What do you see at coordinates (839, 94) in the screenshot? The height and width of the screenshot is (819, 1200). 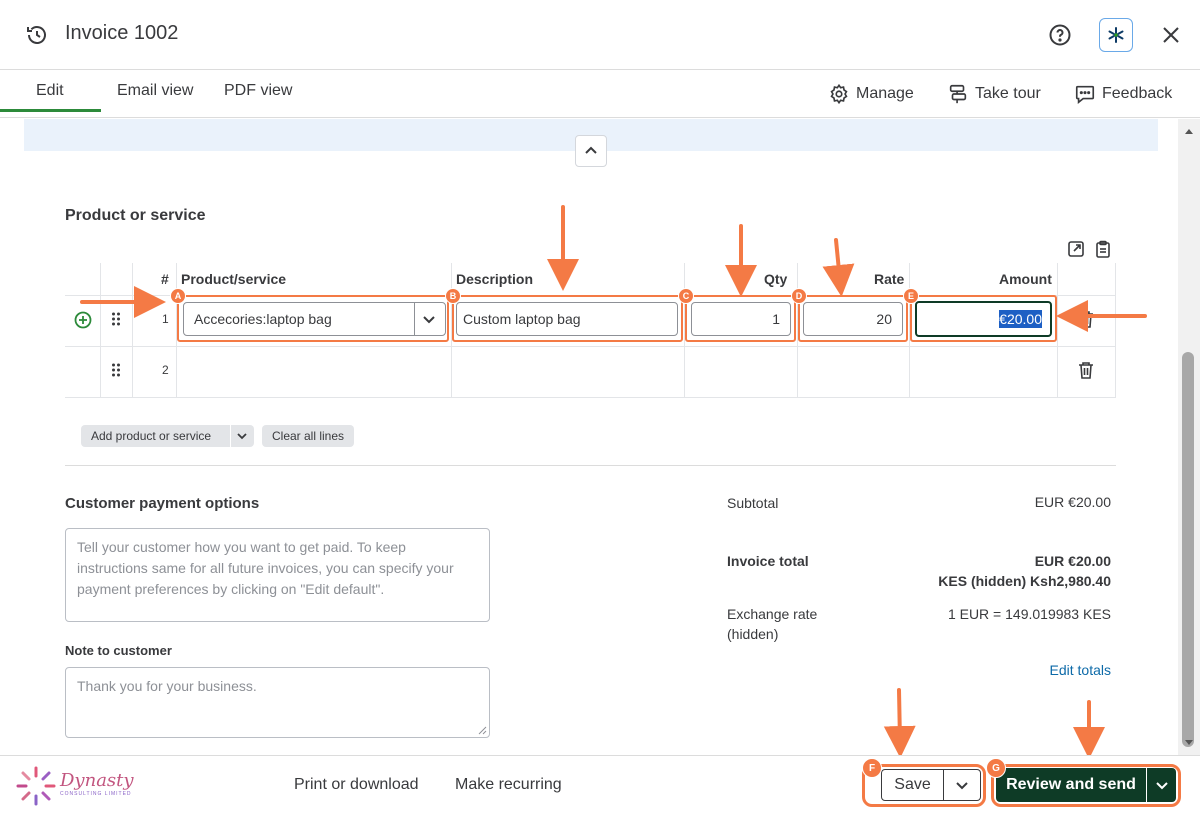 I see `gear-icon` at bounding box center [839, 94].